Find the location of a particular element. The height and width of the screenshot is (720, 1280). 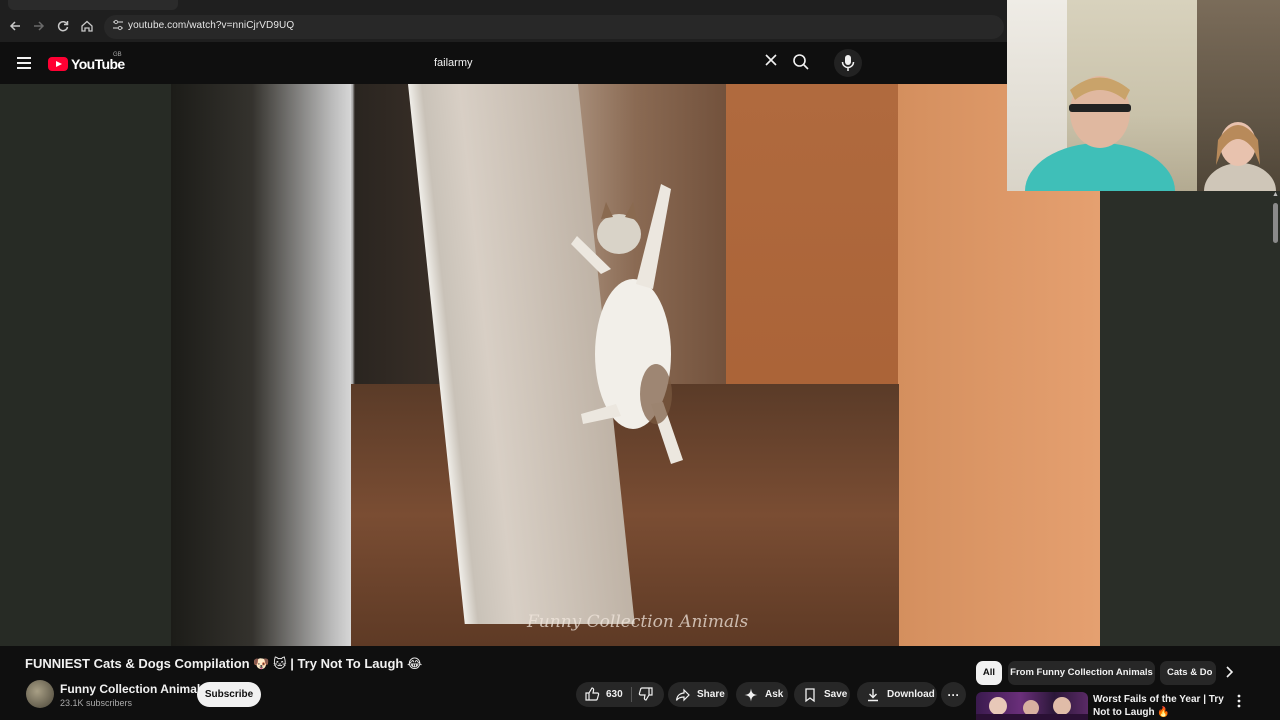

home-icon is located at coordinates (87, 27).